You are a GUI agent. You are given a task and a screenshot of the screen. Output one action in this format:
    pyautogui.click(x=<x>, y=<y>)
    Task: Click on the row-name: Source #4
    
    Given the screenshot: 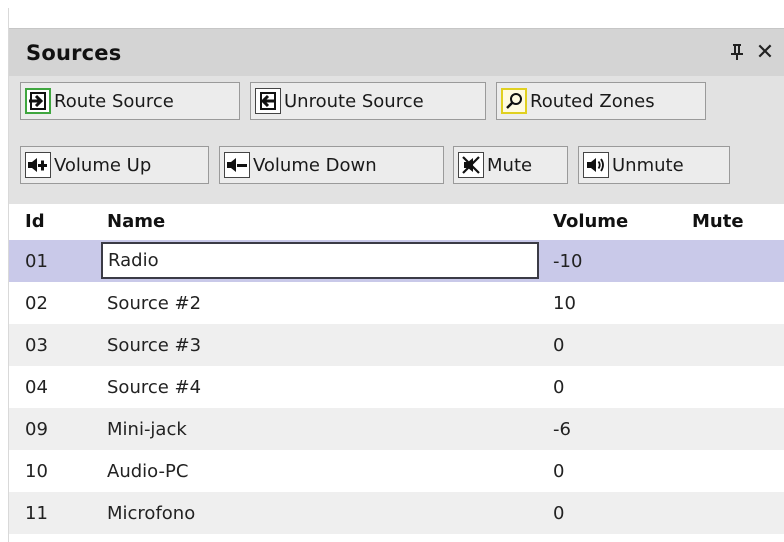 What is the action you would take?
    pyautogui.click(x=154, y=387)
    